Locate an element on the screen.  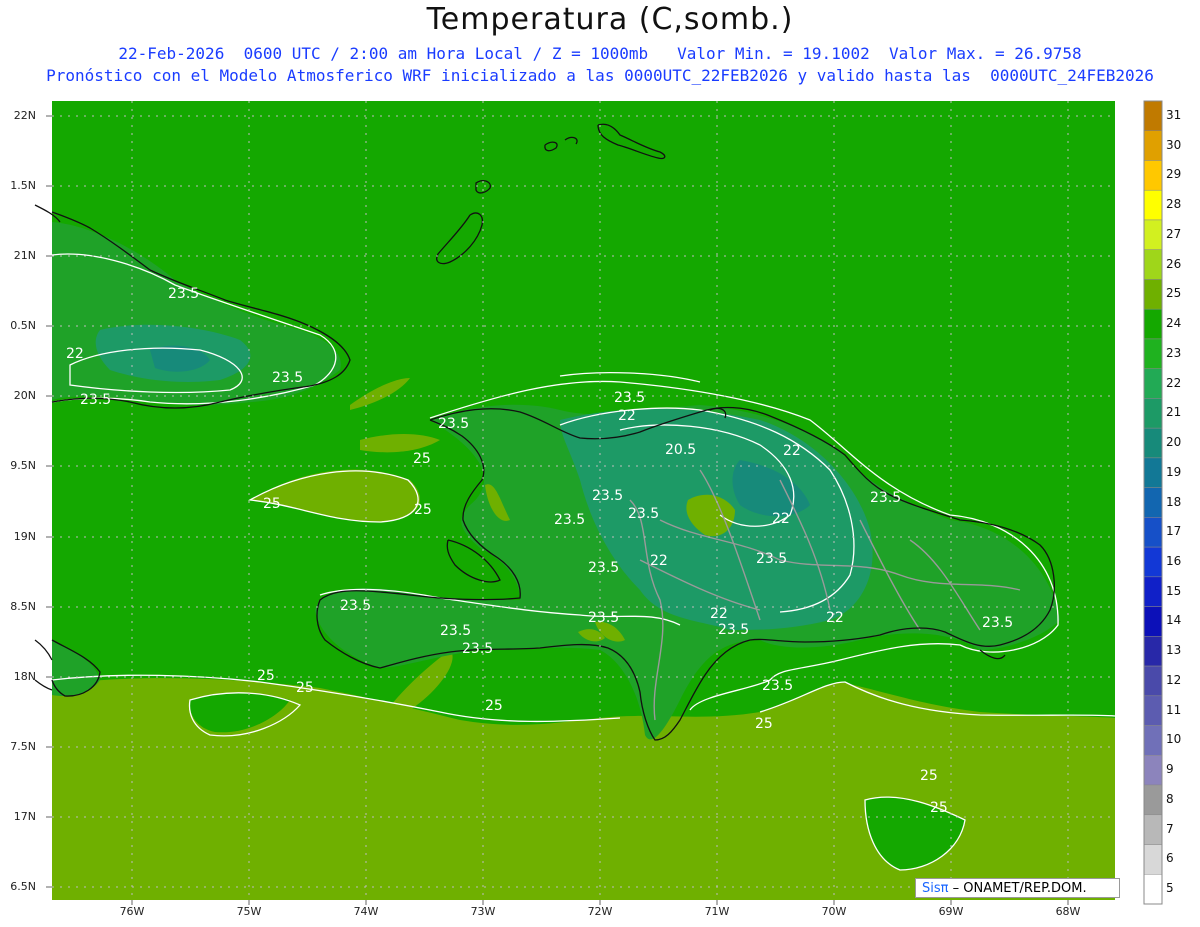
colorbar-label: 10 is located at coordinates (1174, 739).